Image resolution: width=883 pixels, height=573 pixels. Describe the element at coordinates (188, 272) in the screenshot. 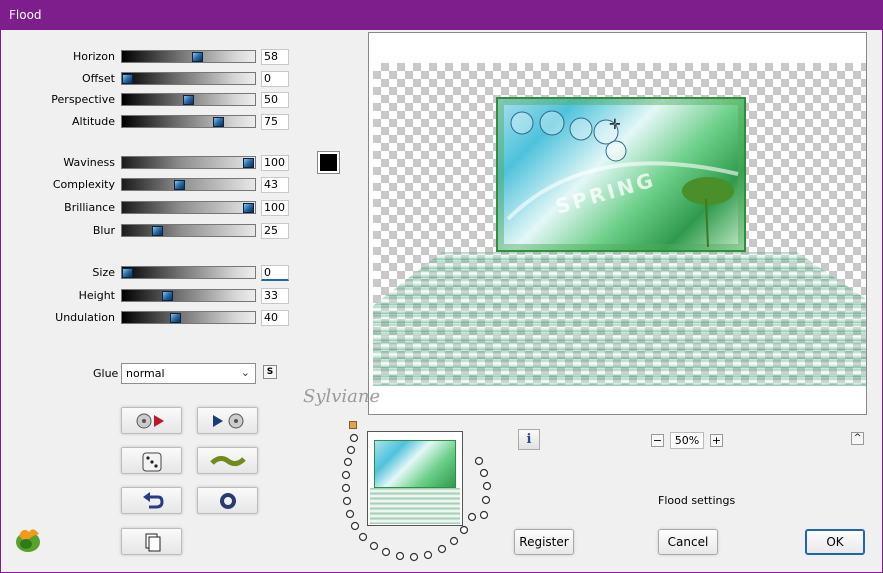

I see `size-slider` at that location.